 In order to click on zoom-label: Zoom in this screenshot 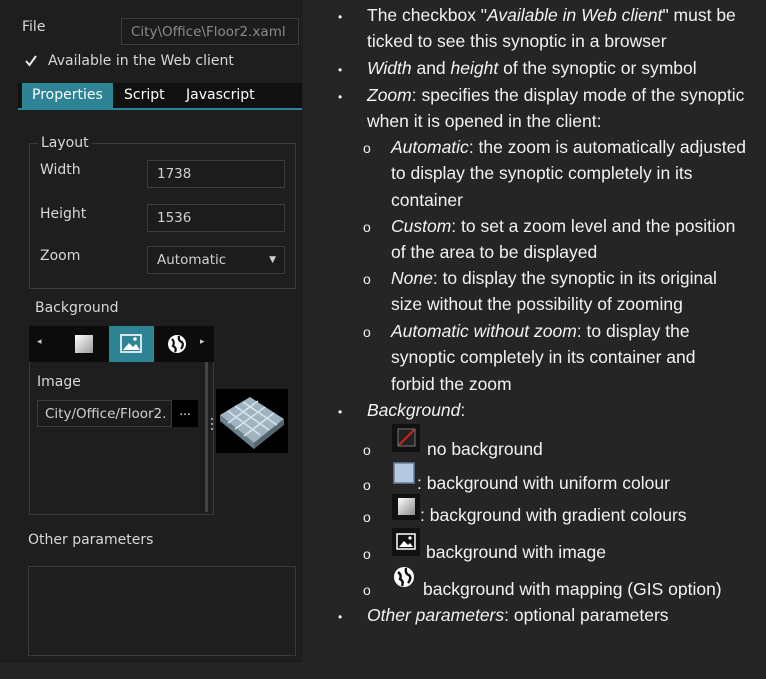, I will do `click(60, 256)`.